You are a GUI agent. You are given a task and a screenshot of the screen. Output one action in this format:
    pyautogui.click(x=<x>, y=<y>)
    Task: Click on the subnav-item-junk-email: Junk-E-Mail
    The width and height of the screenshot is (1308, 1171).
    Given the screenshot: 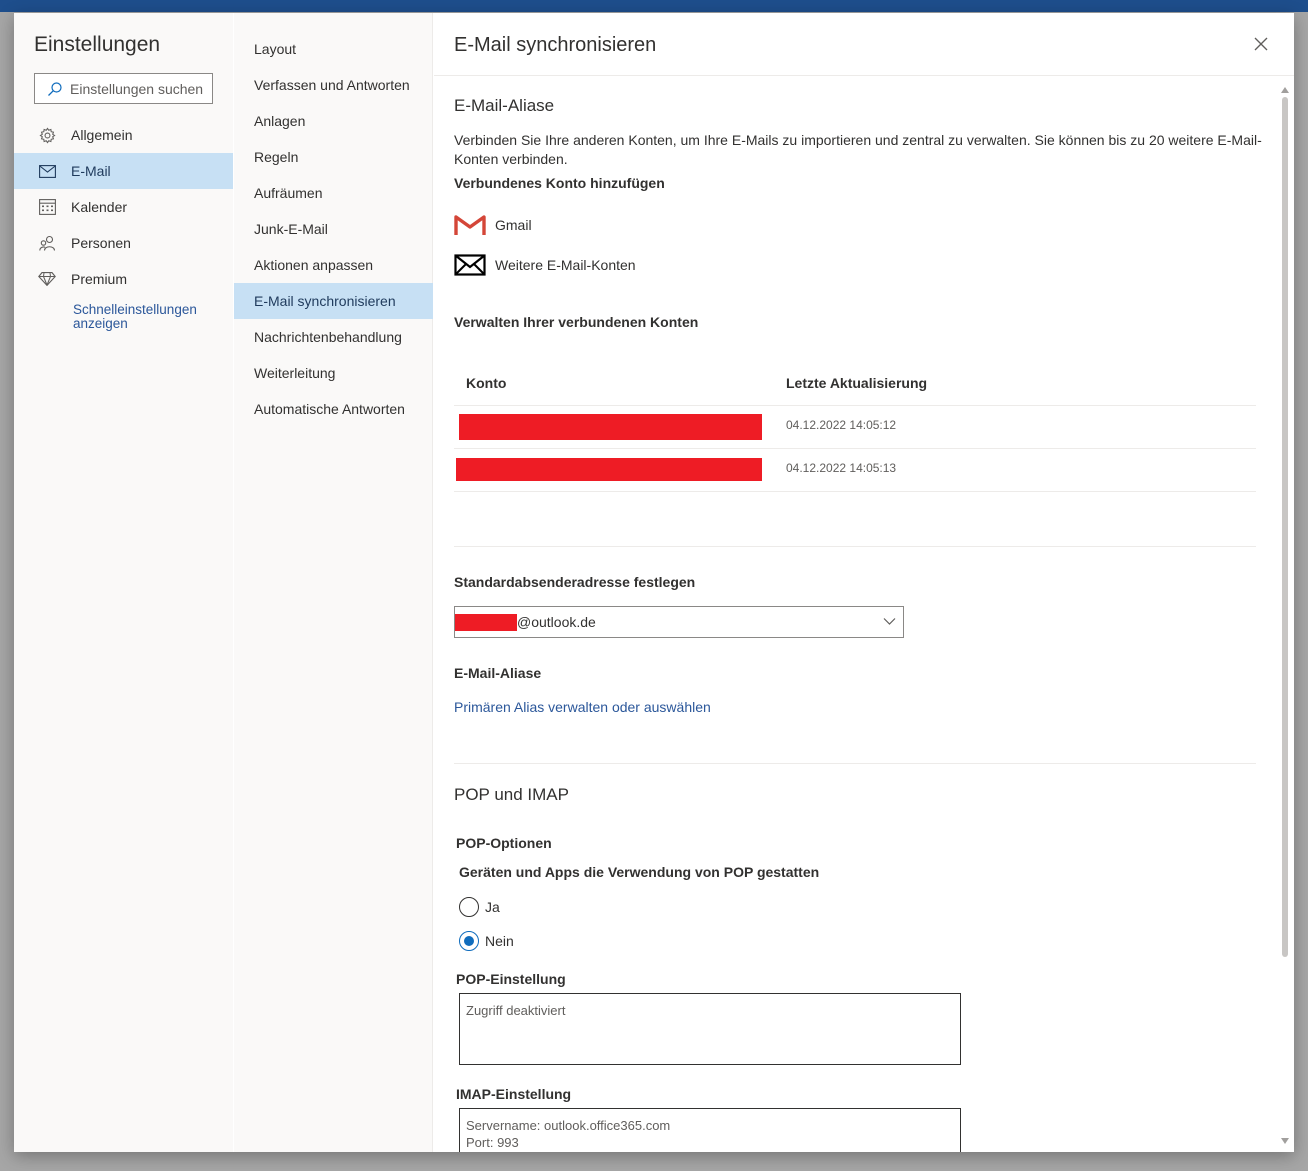 What is the action you would take?
    pyautogui.click(x=333, y=229)
    